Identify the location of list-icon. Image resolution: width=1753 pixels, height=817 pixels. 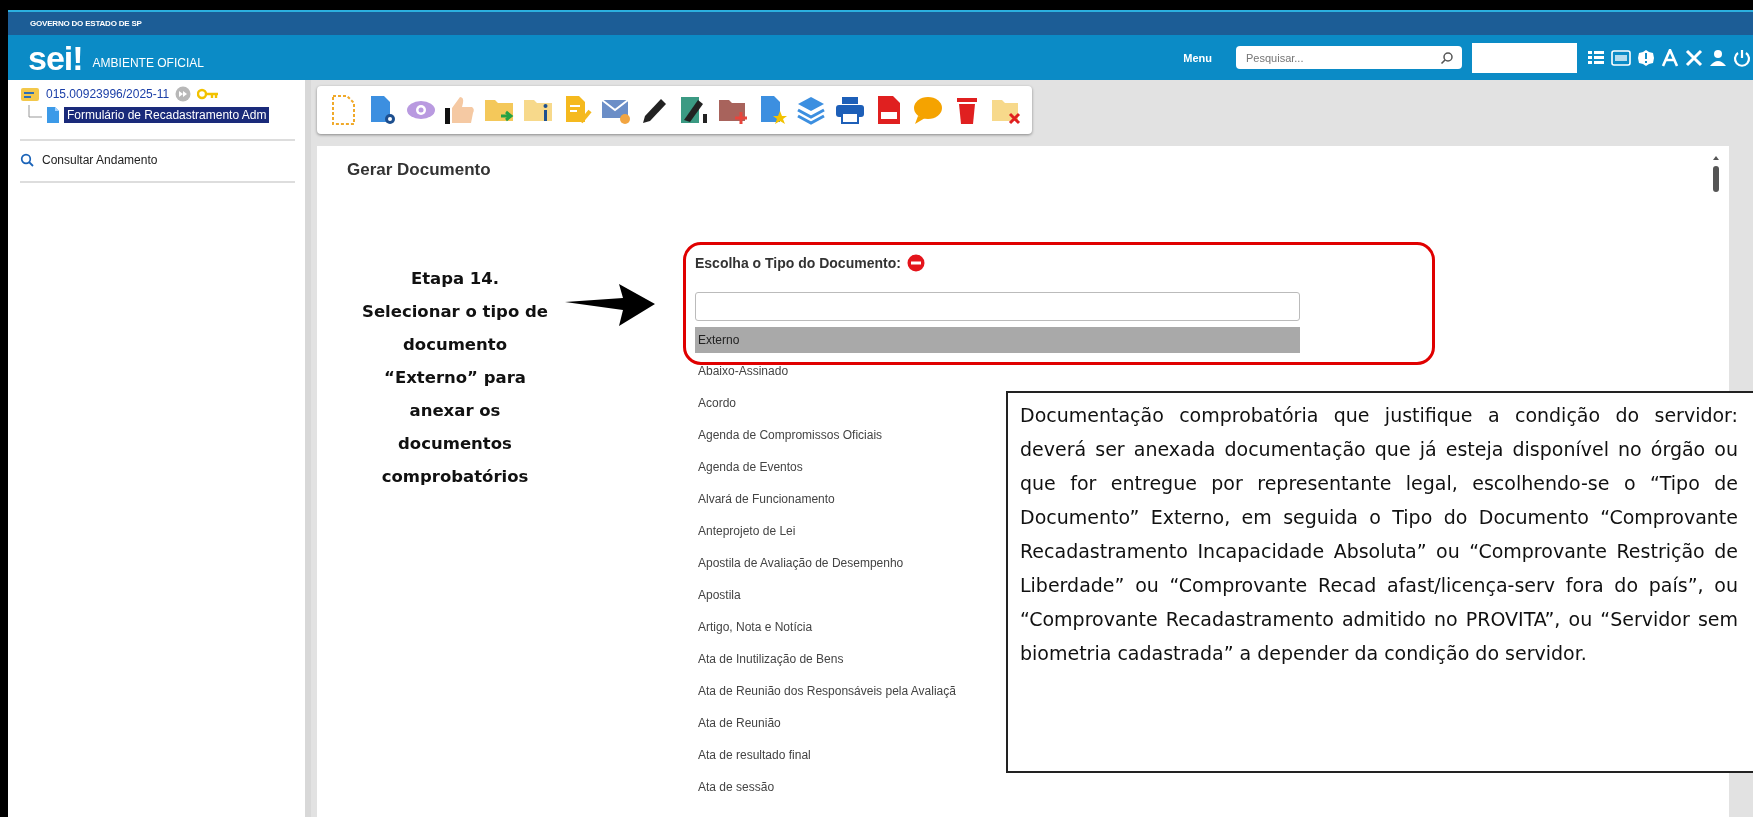
(1596, 57).